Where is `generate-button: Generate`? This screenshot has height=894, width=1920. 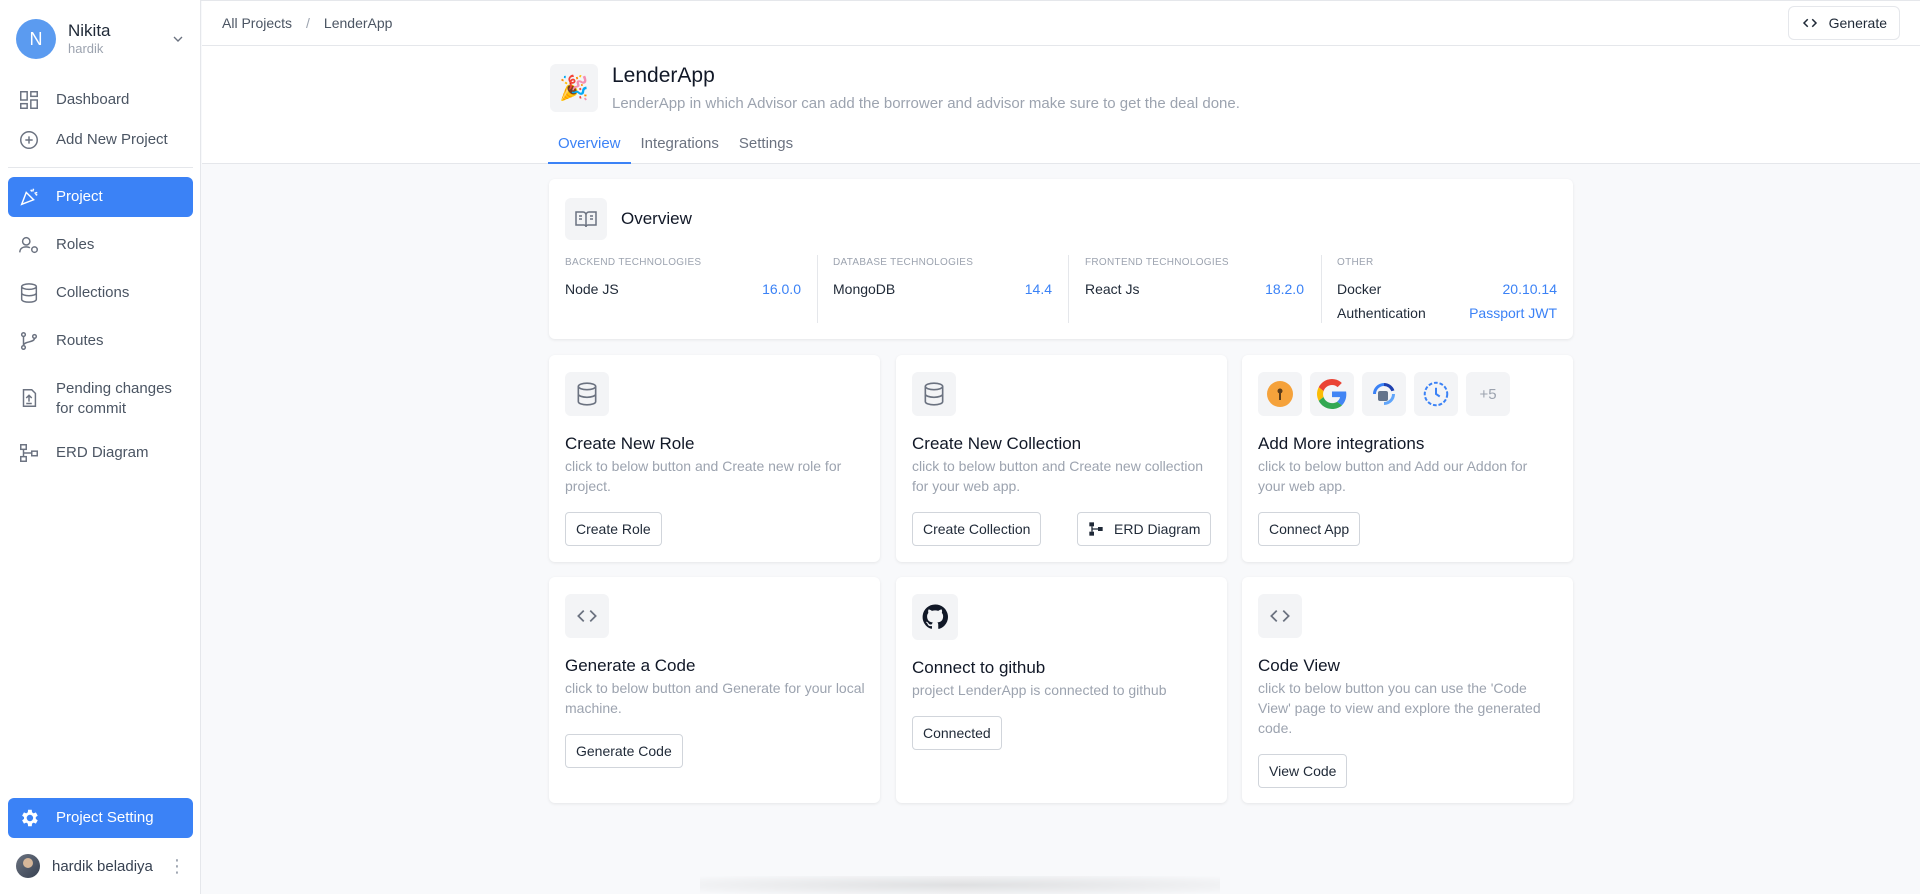 generate-button: Generate is located at coordinates (1843, 23).